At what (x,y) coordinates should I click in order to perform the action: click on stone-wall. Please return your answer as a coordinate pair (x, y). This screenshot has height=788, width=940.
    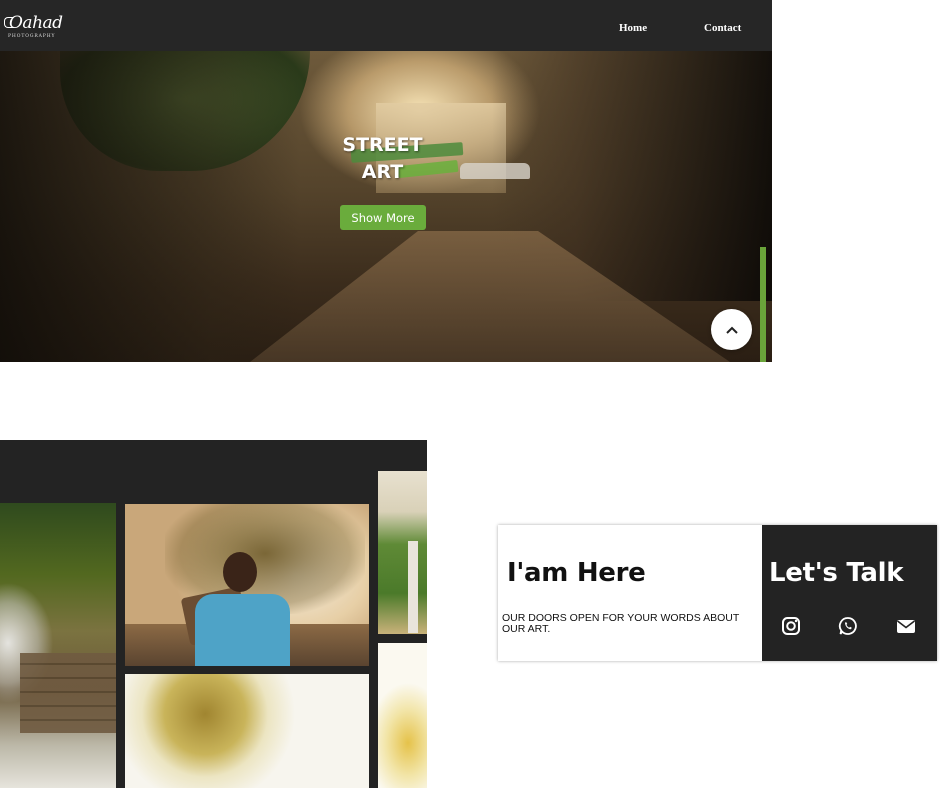
    Looking at the image, I should click on (68, 693).